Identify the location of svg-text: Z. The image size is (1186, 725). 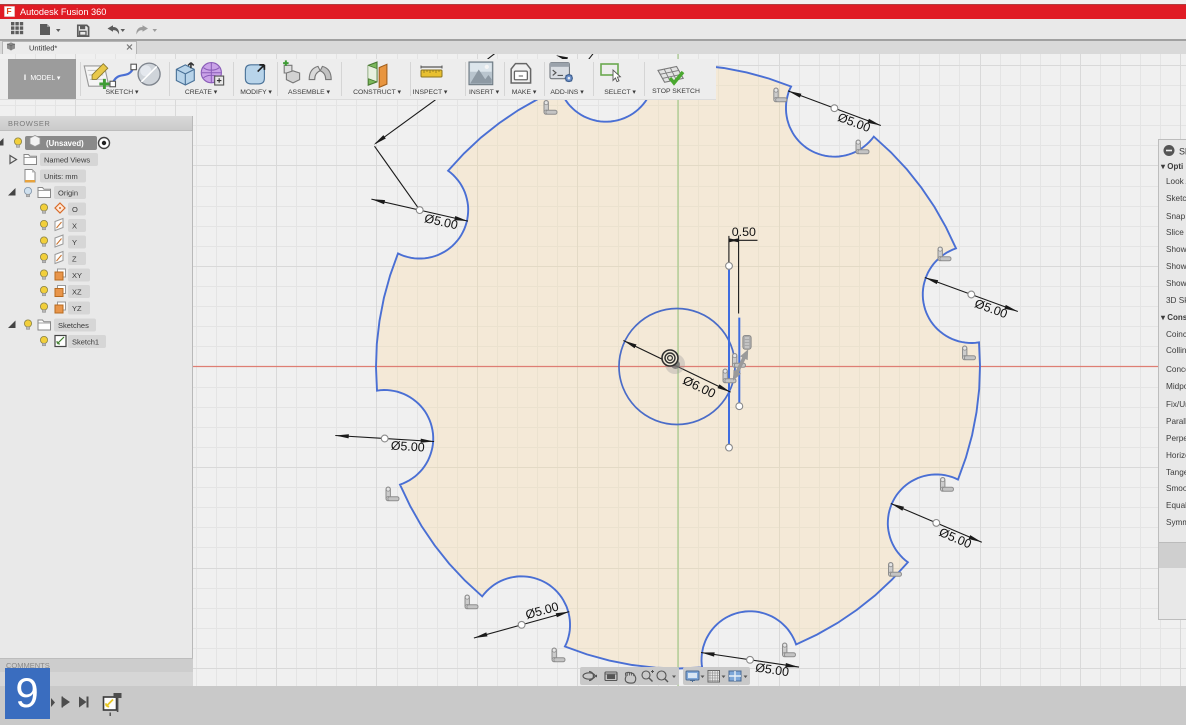
(74, 259).